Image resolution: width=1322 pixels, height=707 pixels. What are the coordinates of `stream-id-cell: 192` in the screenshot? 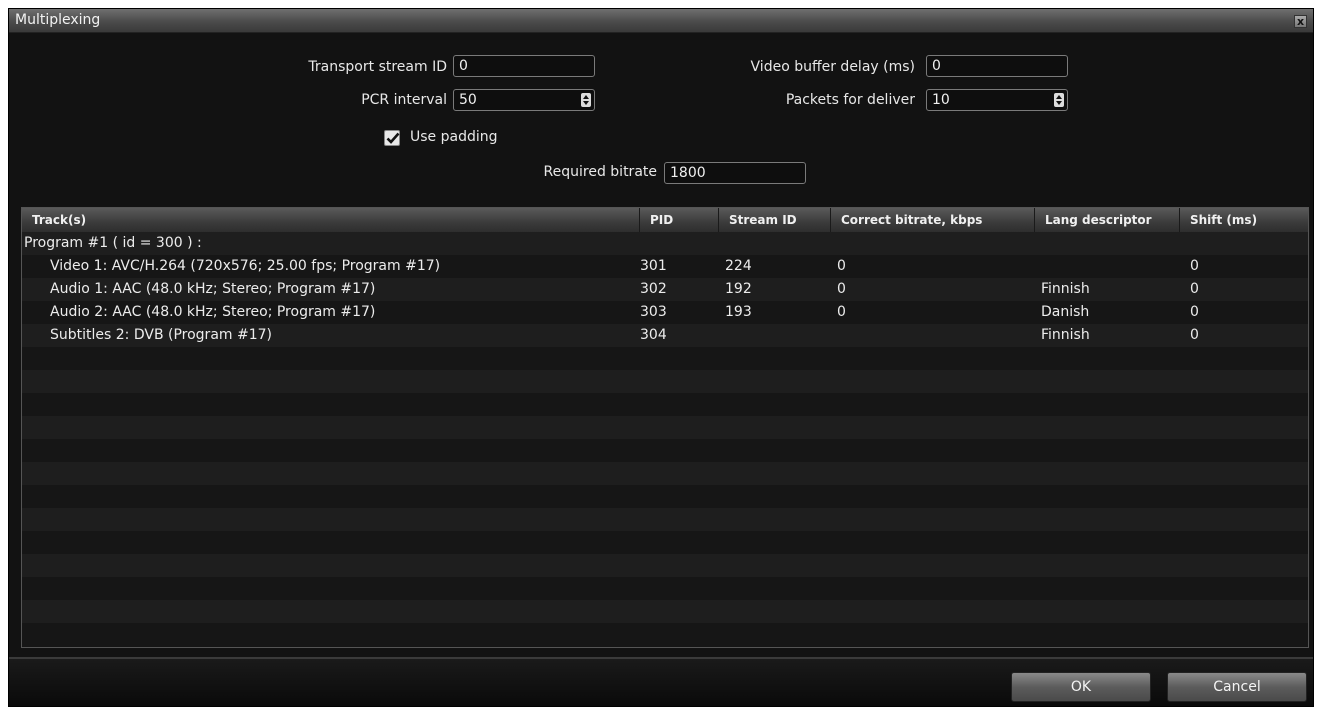 It's located at (738, 289).